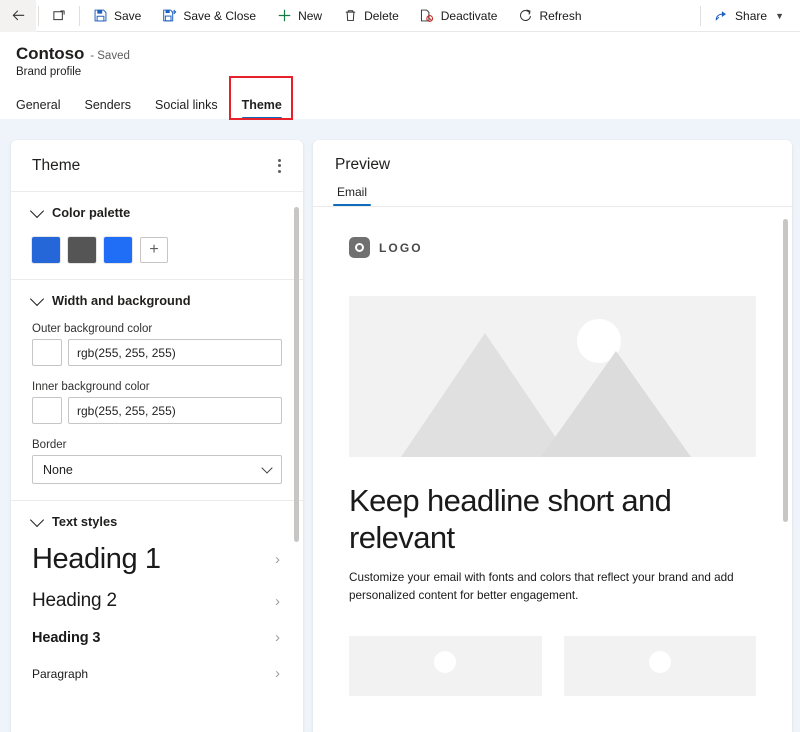 Image resolution: width=800 pixels, height=732 pixels. What do you see at coordinates (352, 195) in the screenshot?
I see `preview-tab-email: Email` at bounding box center [352, 195].